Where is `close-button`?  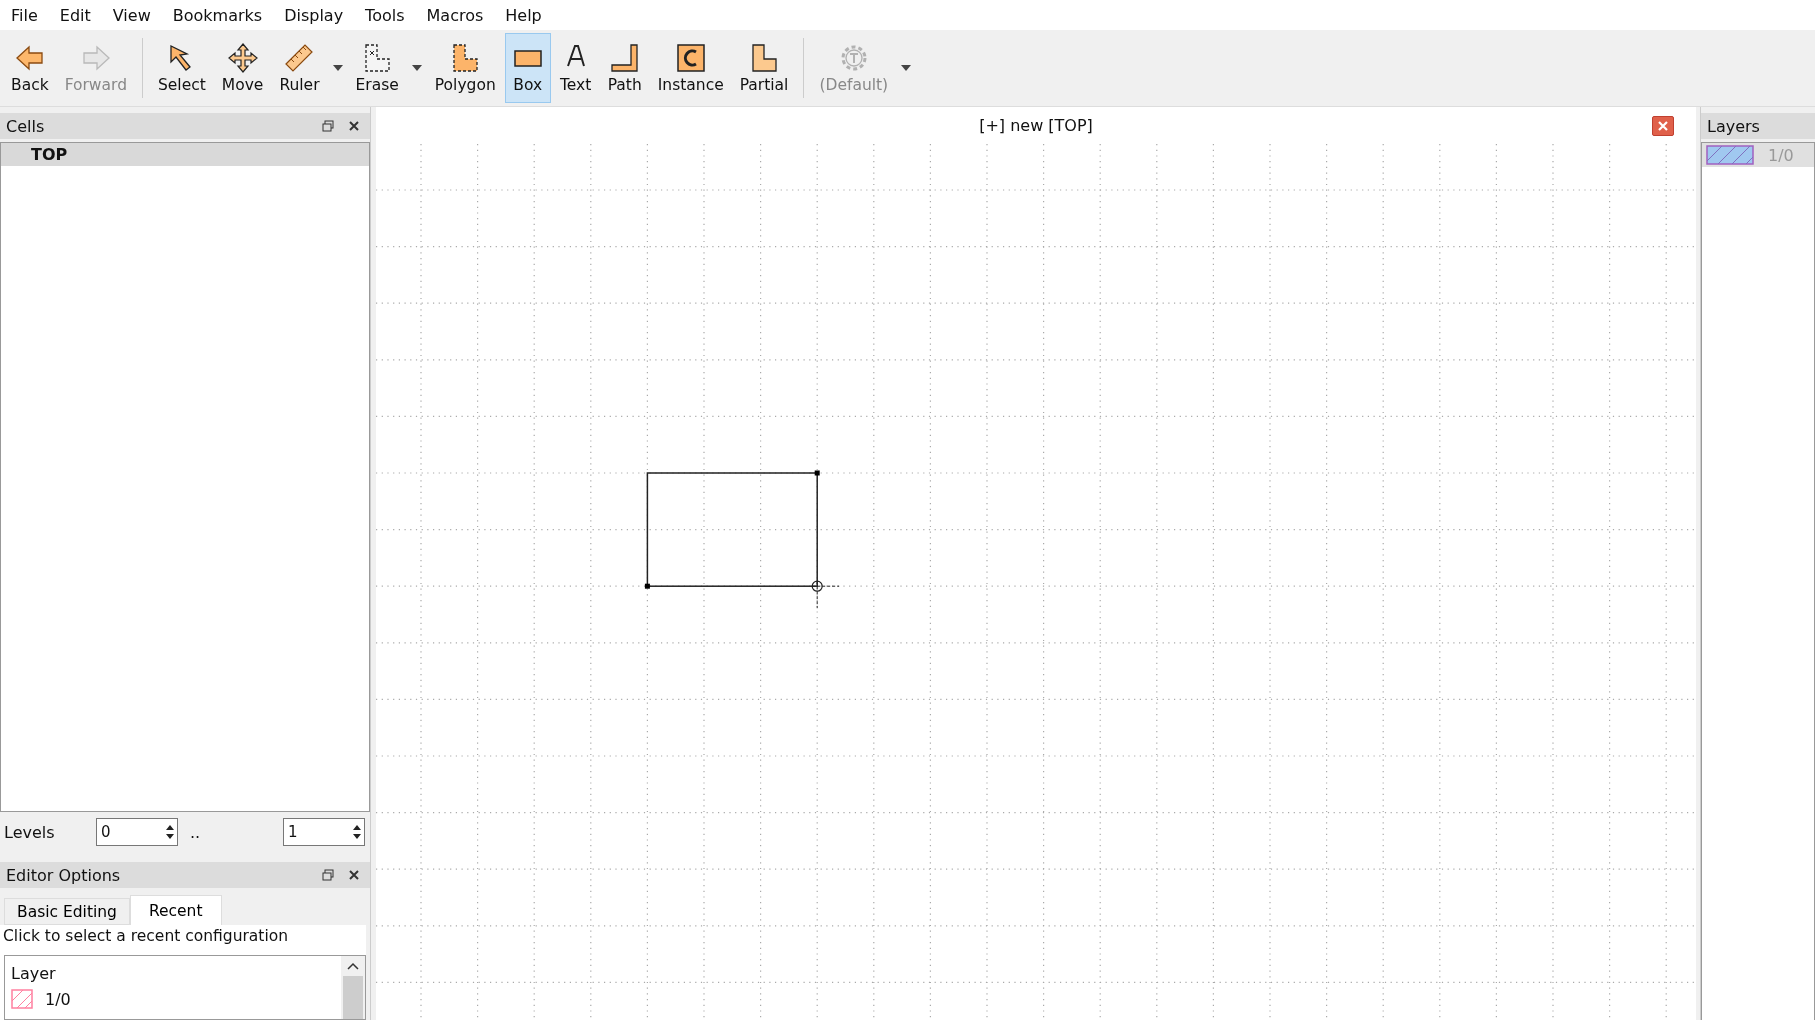
close-button is located at coordinates (1663, 126).